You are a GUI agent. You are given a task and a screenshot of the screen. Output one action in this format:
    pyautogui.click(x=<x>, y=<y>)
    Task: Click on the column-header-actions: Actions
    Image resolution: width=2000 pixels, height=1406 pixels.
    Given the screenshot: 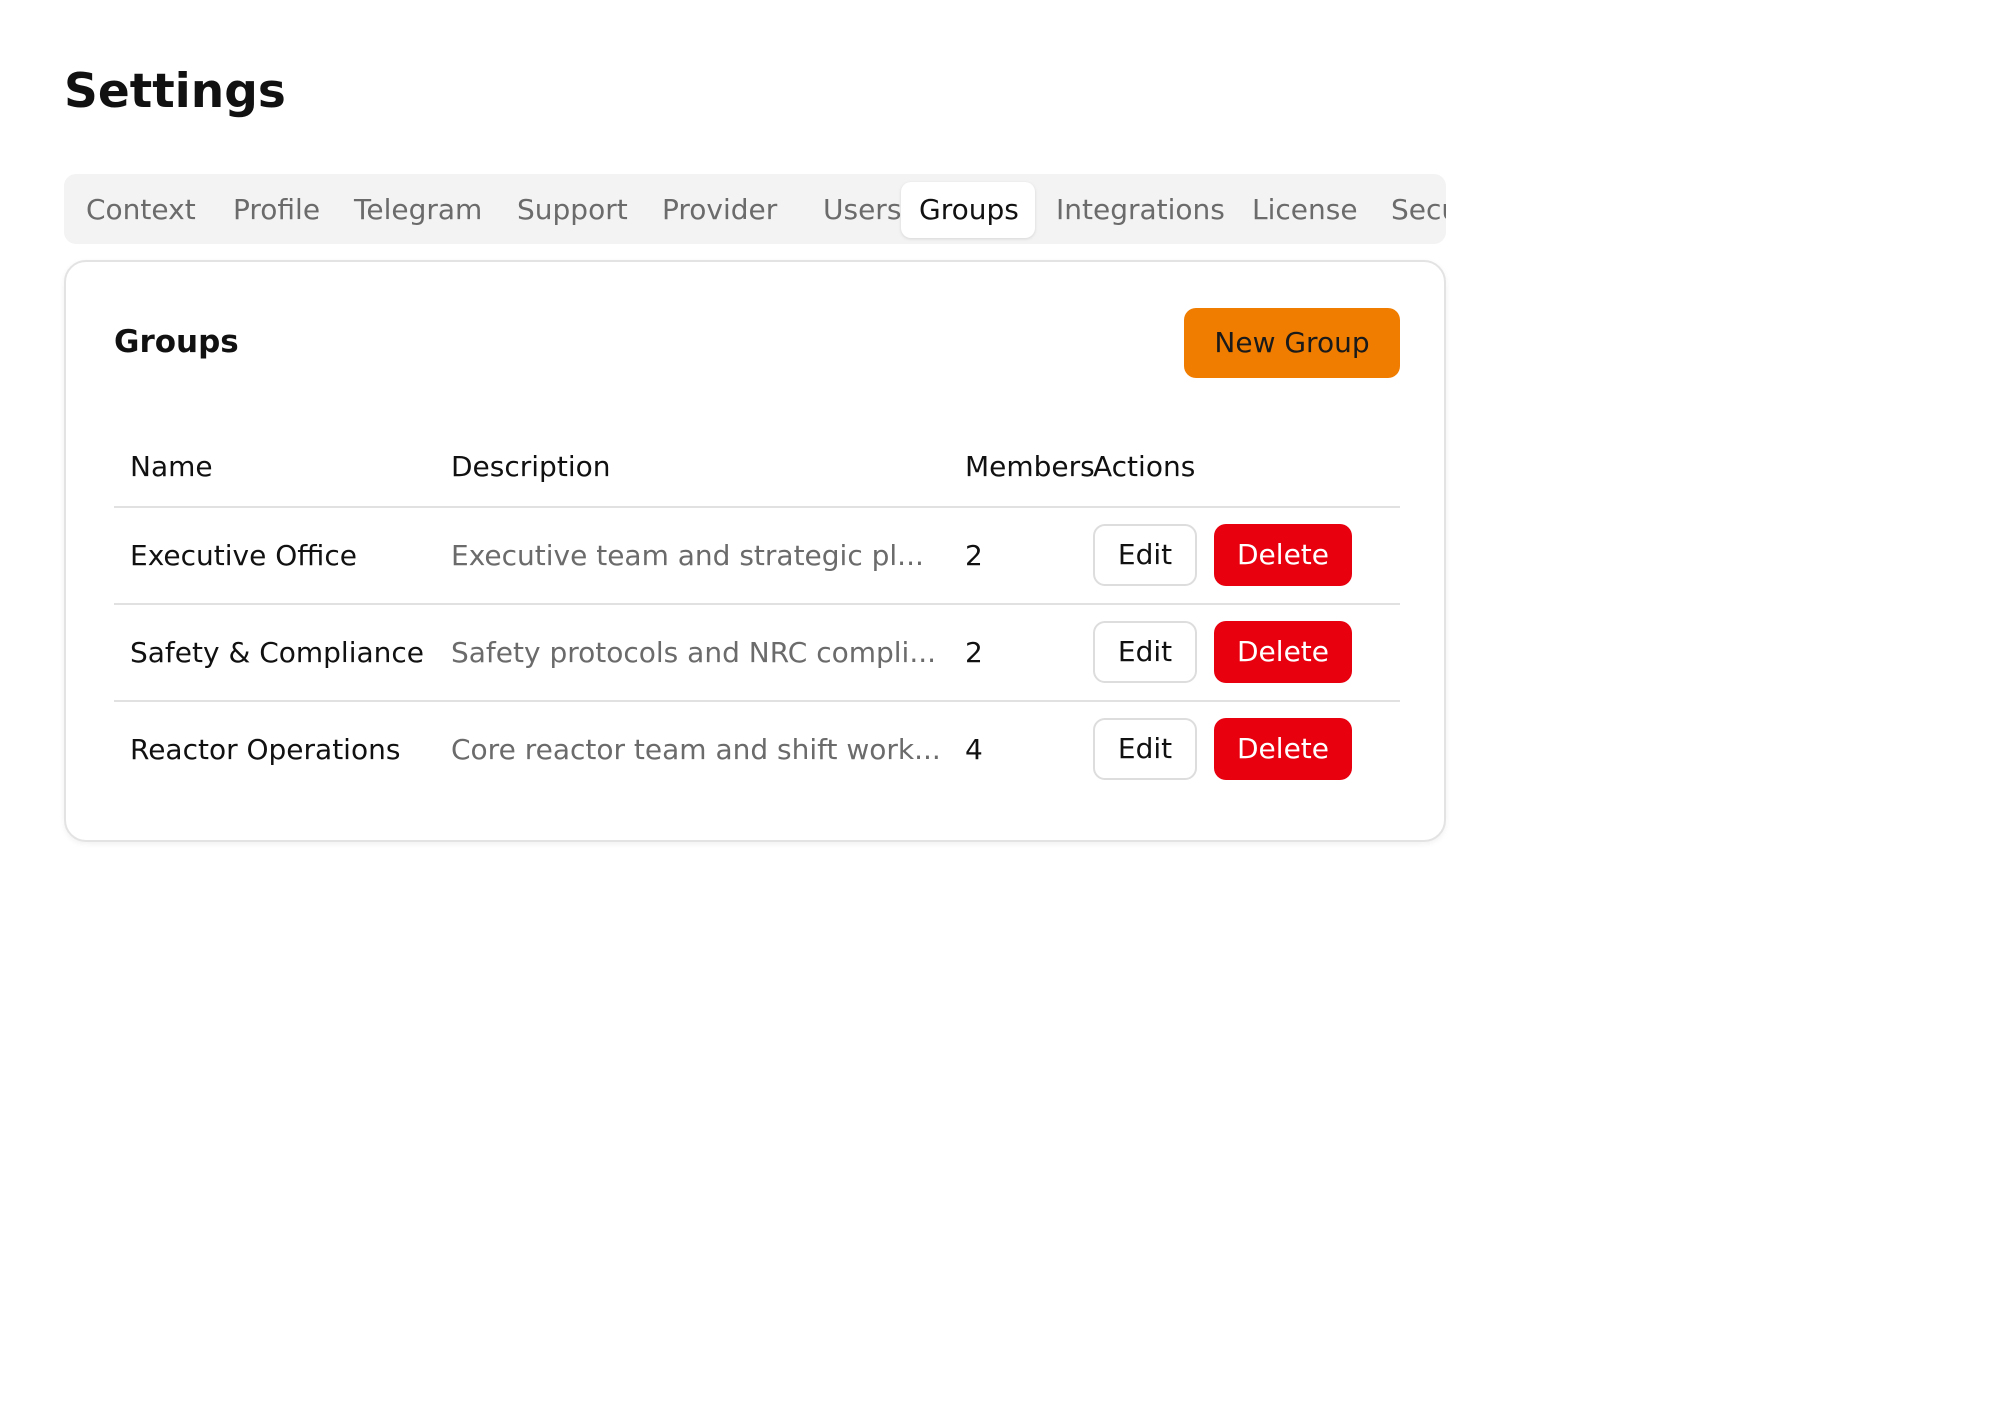 What is the action you would take?
    pyautogui.click(x=1144, y=466)
    